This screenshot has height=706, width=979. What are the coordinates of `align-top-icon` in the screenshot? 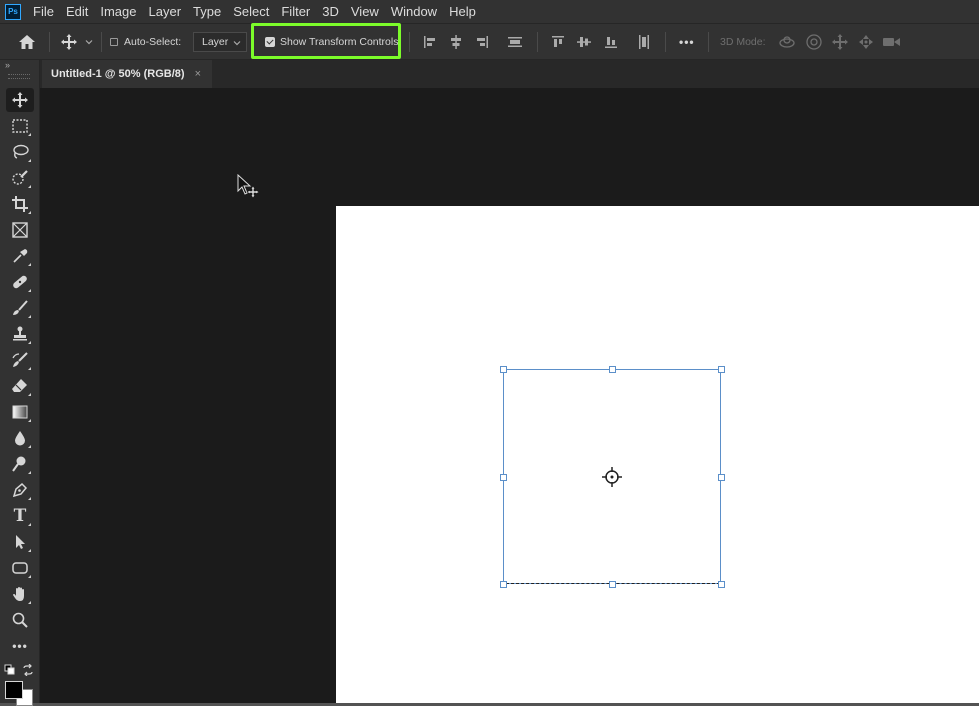 It's located at (558, 41).